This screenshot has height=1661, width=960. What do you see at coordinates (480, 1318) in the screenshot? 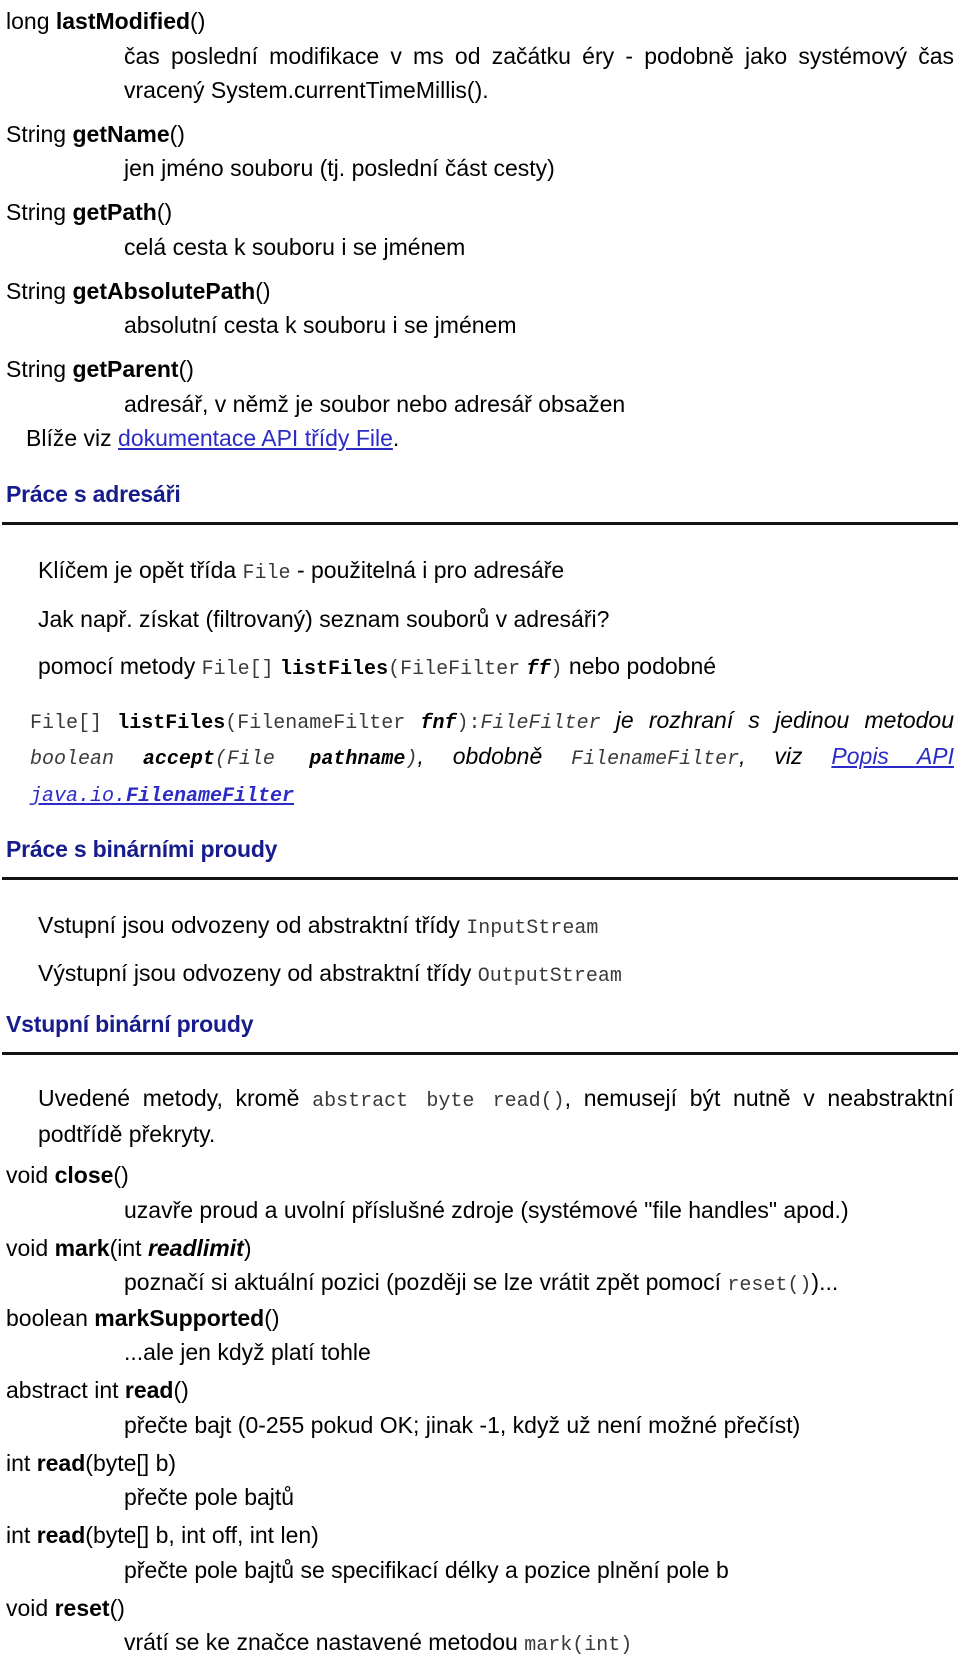
I see `method-signature-markSupported: boolean markSupported()` at bounding box center [480, 1318].